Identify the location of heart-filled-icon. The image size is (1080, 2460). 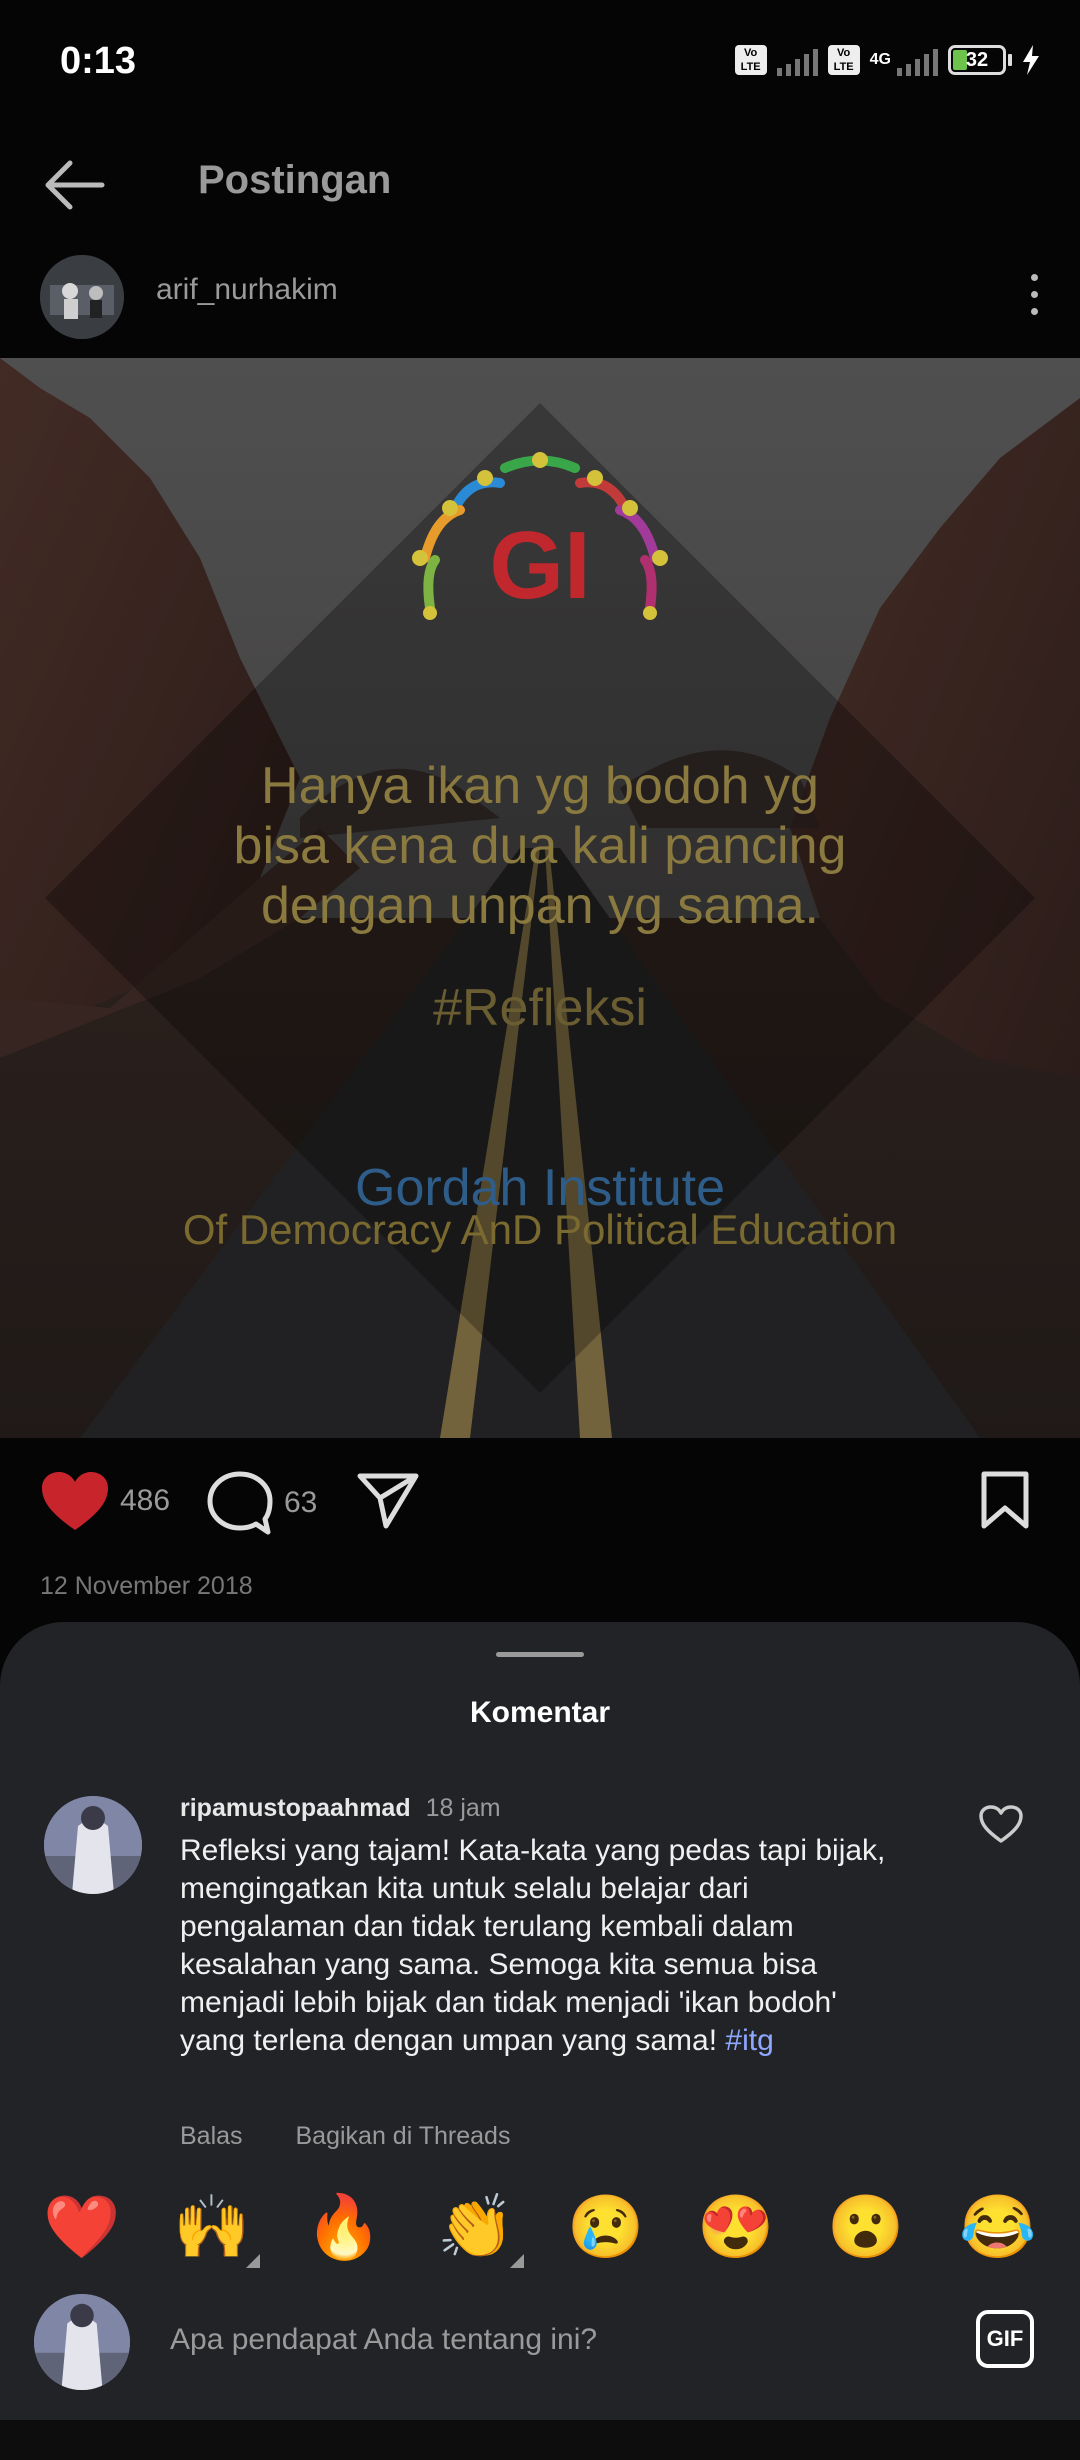
(75, 1501).